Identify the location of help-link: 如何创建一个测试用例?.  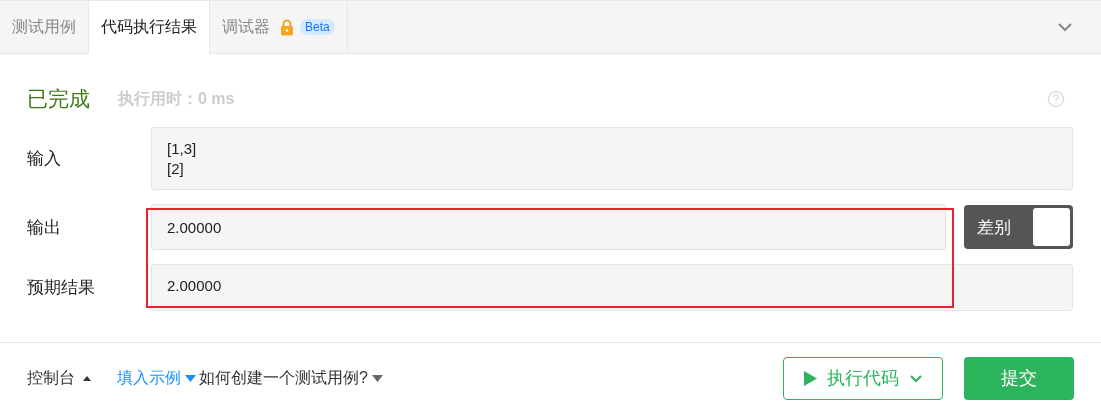
(283, 378).